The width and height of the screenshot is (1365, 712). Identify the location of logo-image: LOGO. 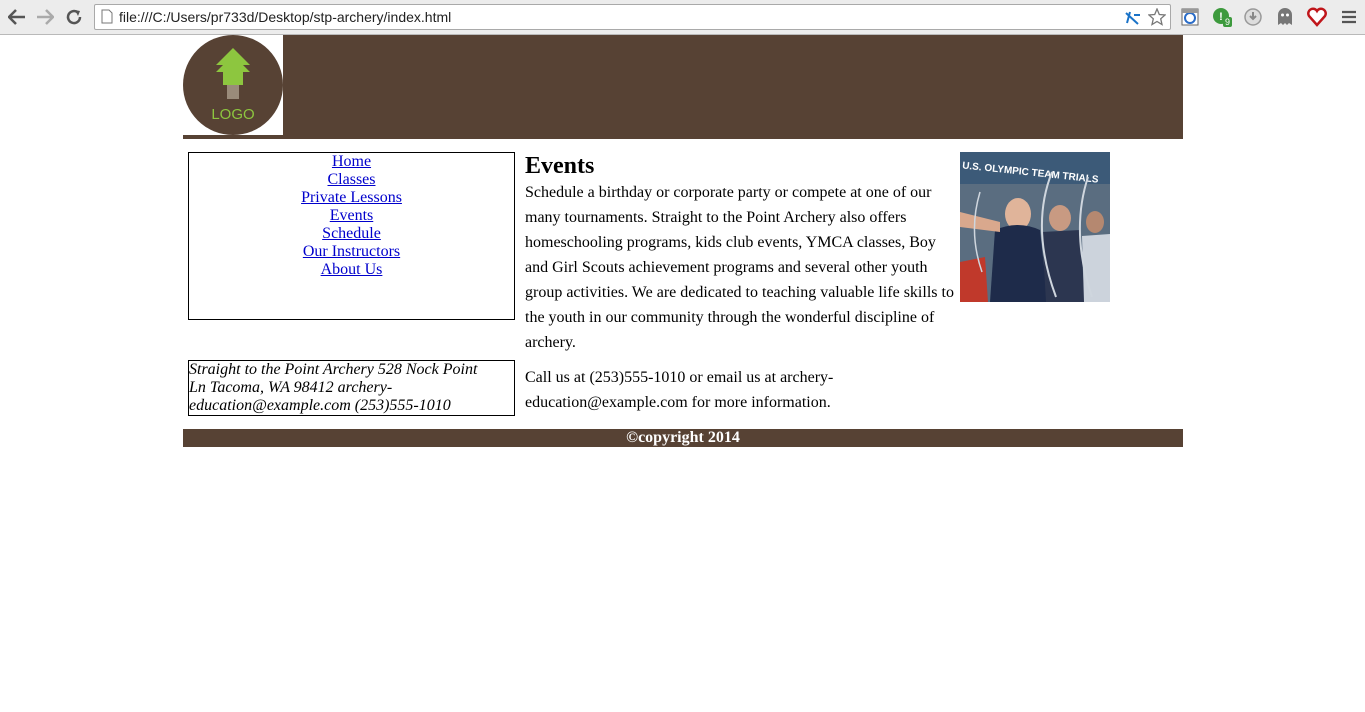
(233, 85).